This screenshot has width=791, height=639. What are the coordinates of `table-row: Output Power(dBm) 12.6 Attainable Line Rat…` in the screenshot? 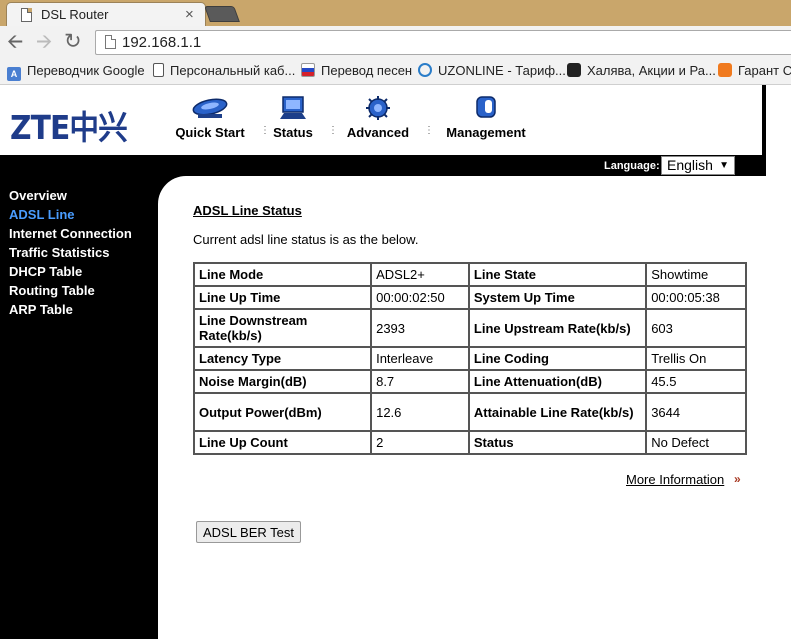 It's located at (469, 412).